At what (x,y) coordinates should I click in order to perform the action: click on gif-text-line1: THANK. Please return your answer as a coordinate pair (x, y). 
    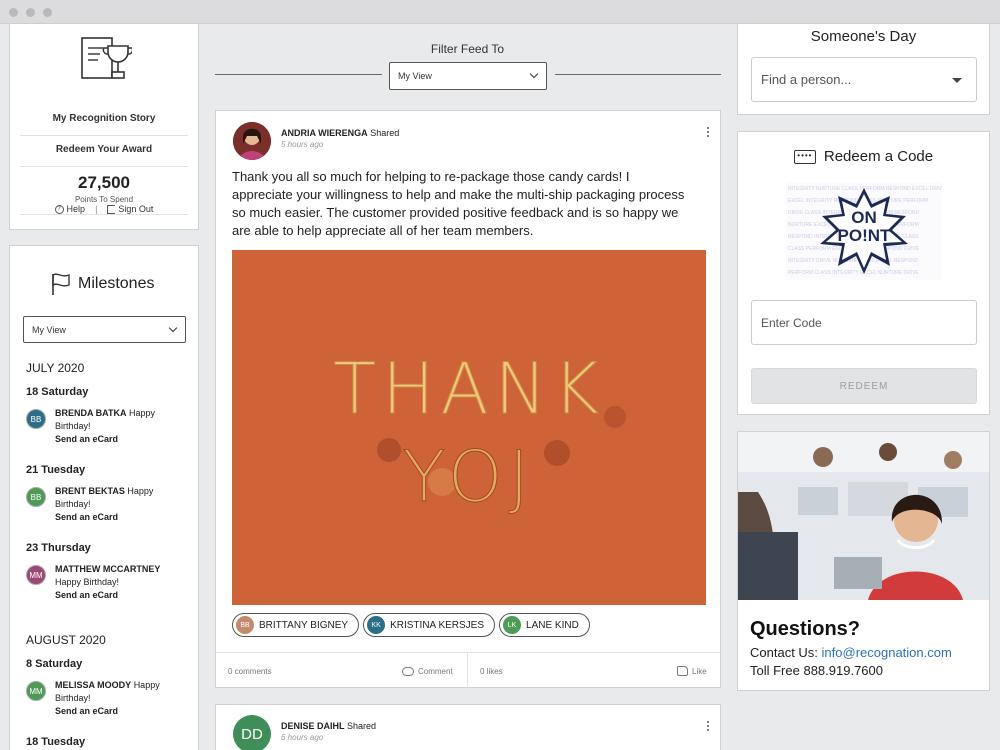
    Looking at the image, I should click on (469, 389).